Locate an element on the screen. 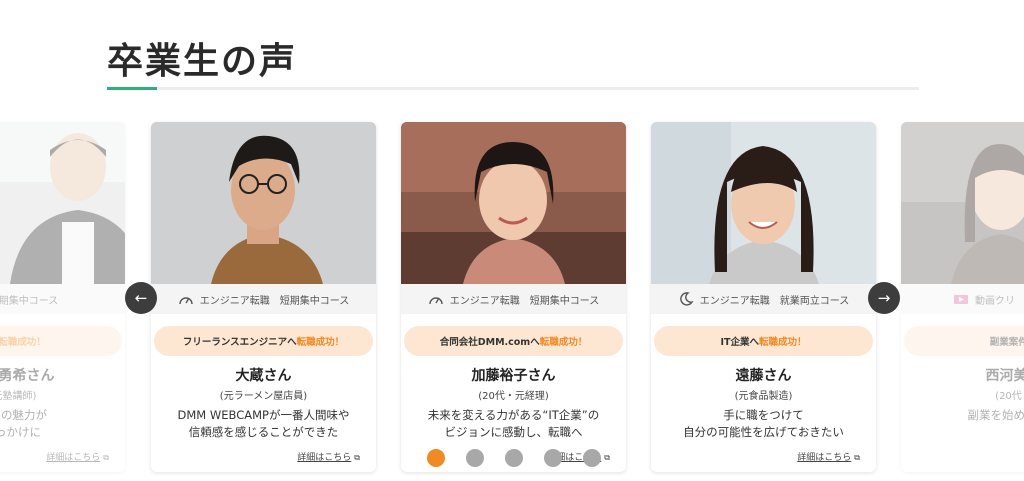  course-text: 動画クリ is located at coordinates (995, 301).